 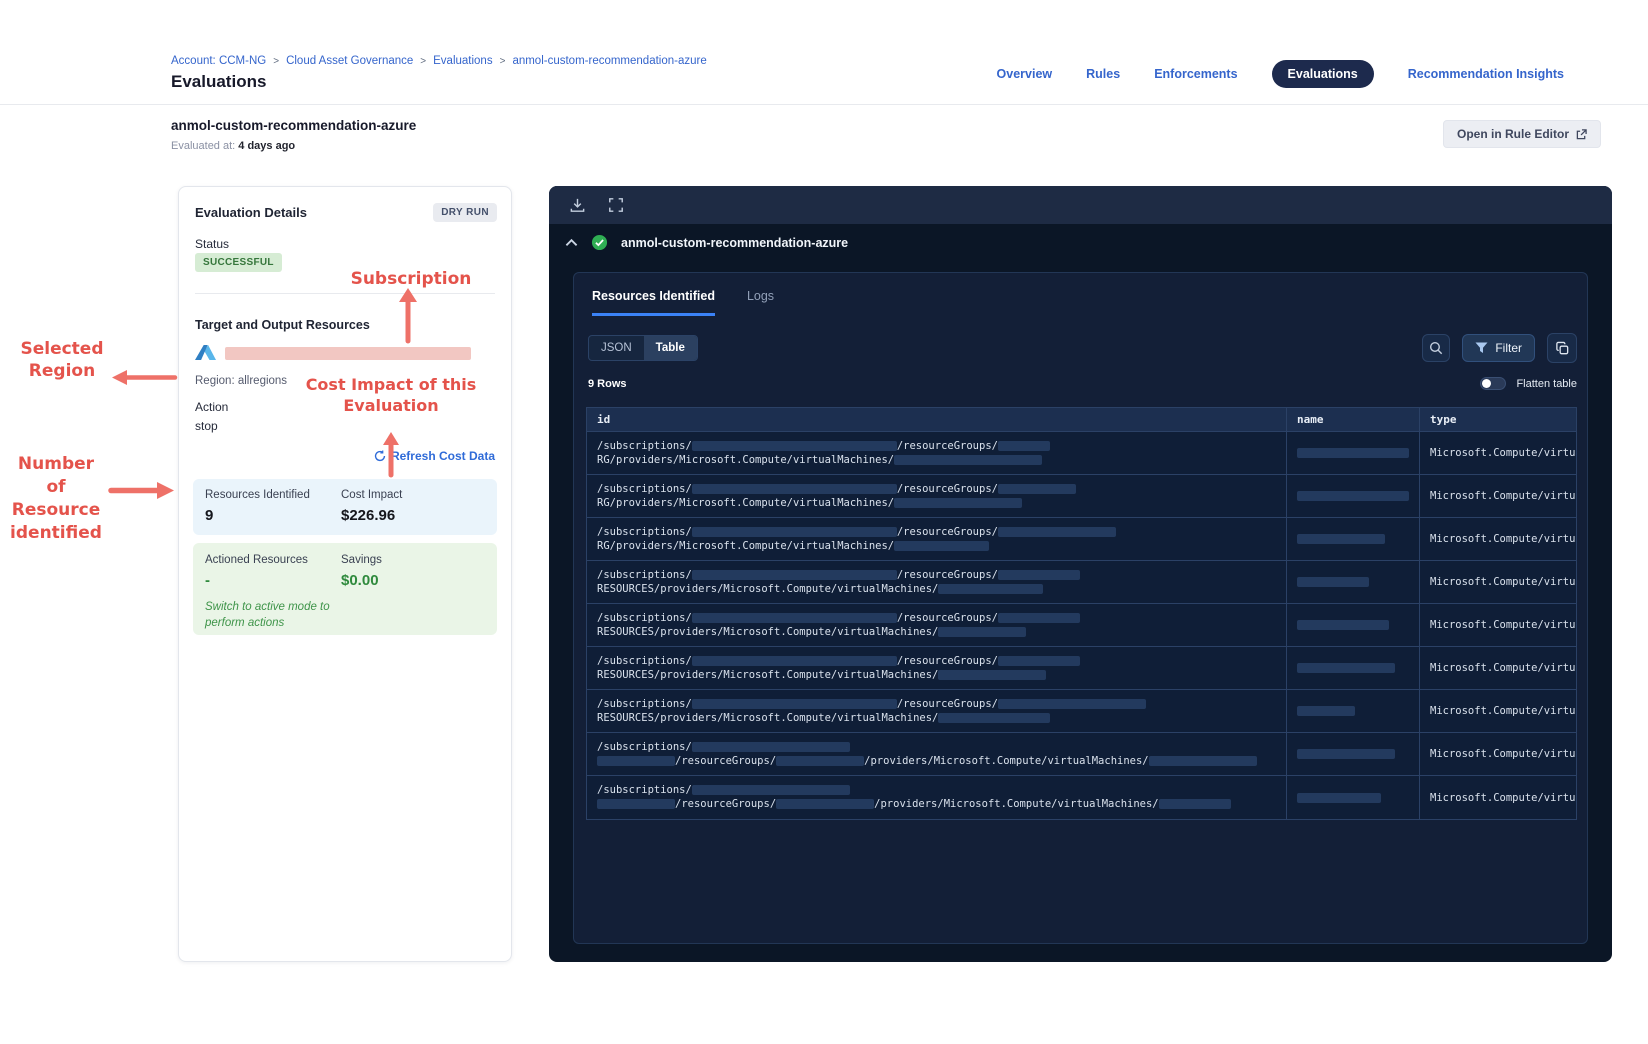 I want to click on open-rule-editor-button: Open in Rule Editor, so click(x=1522, y=134).